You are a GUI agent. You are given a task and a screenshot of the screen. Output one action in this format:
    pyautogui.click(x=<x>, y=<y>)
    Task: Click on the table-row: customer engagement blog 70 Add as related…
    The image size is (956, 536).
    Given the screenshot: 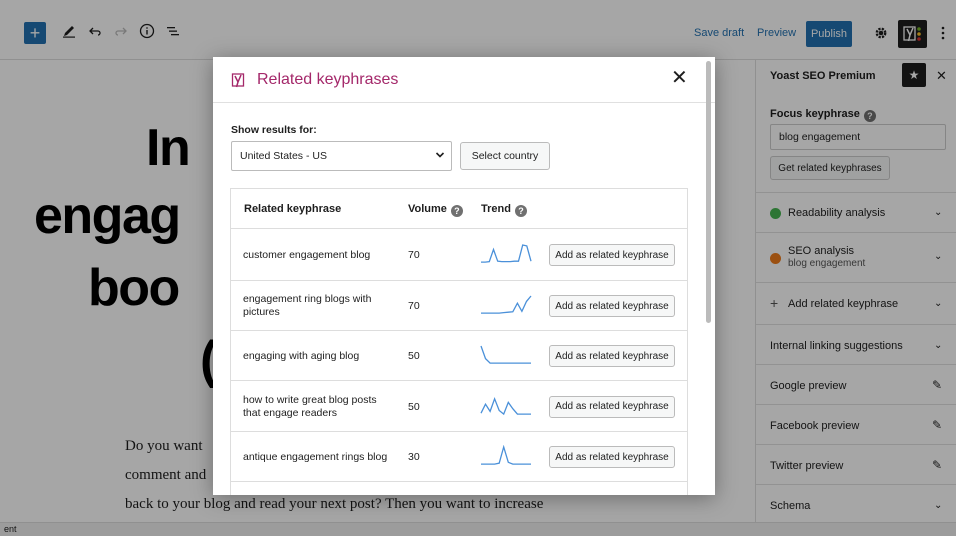 What is the action you would take?
    pyautogui.click(x=459, y=254)
    